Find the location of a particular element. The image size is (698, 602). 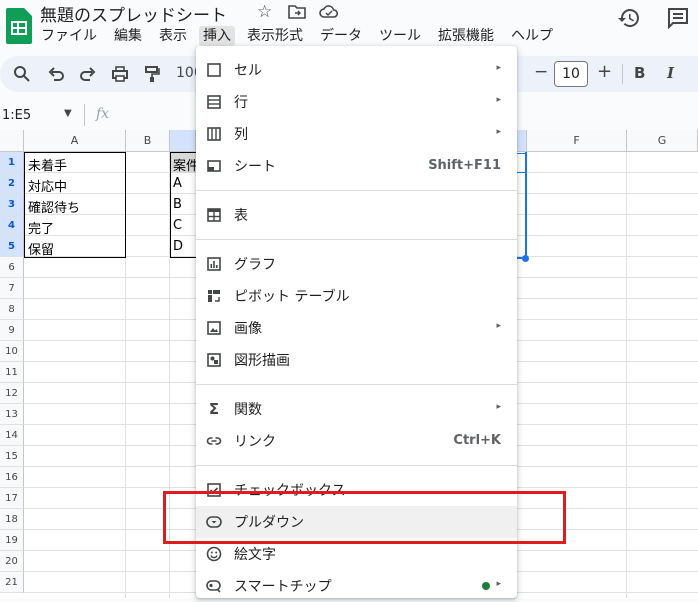

table-icon is located at coordinates (214, 215).